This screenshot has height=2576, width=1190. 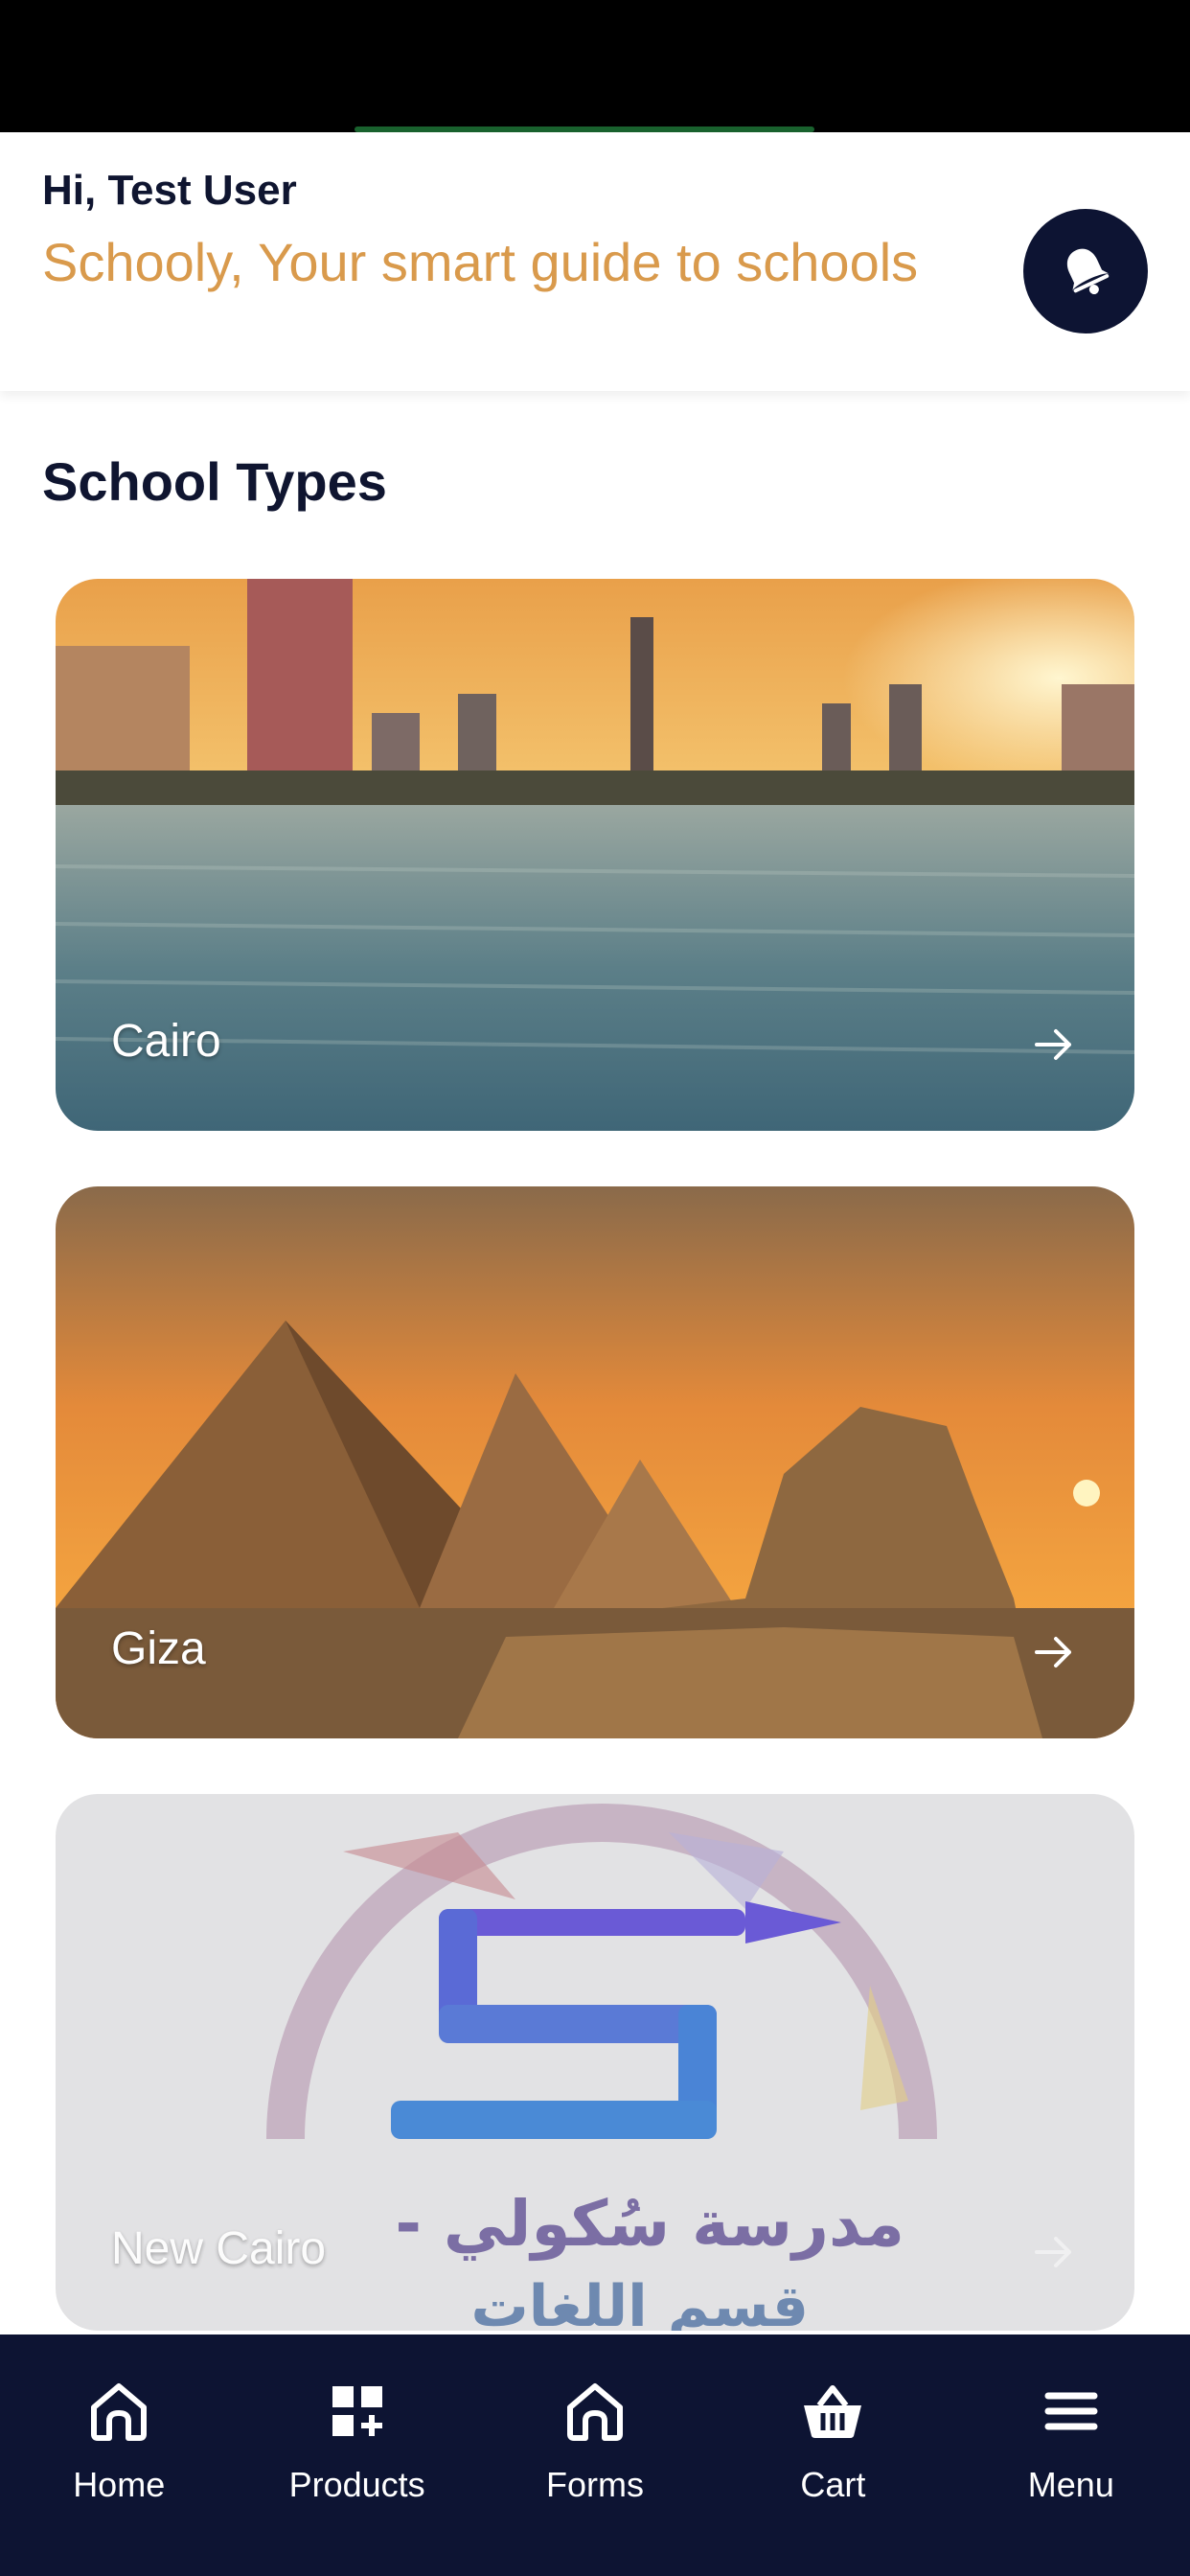 I want to click on nav-home: Home, so click(x=119, y=2455).